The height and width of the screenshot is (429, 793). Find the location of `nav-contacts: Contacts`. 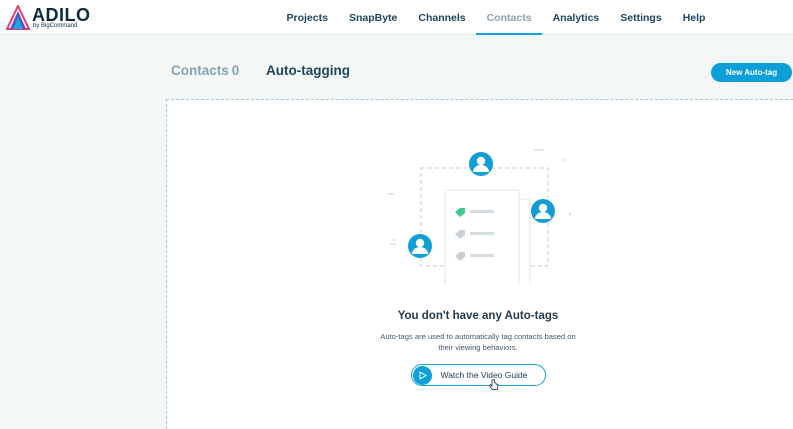

nav-contacts: Contacts is located at coordinates (509, 17).